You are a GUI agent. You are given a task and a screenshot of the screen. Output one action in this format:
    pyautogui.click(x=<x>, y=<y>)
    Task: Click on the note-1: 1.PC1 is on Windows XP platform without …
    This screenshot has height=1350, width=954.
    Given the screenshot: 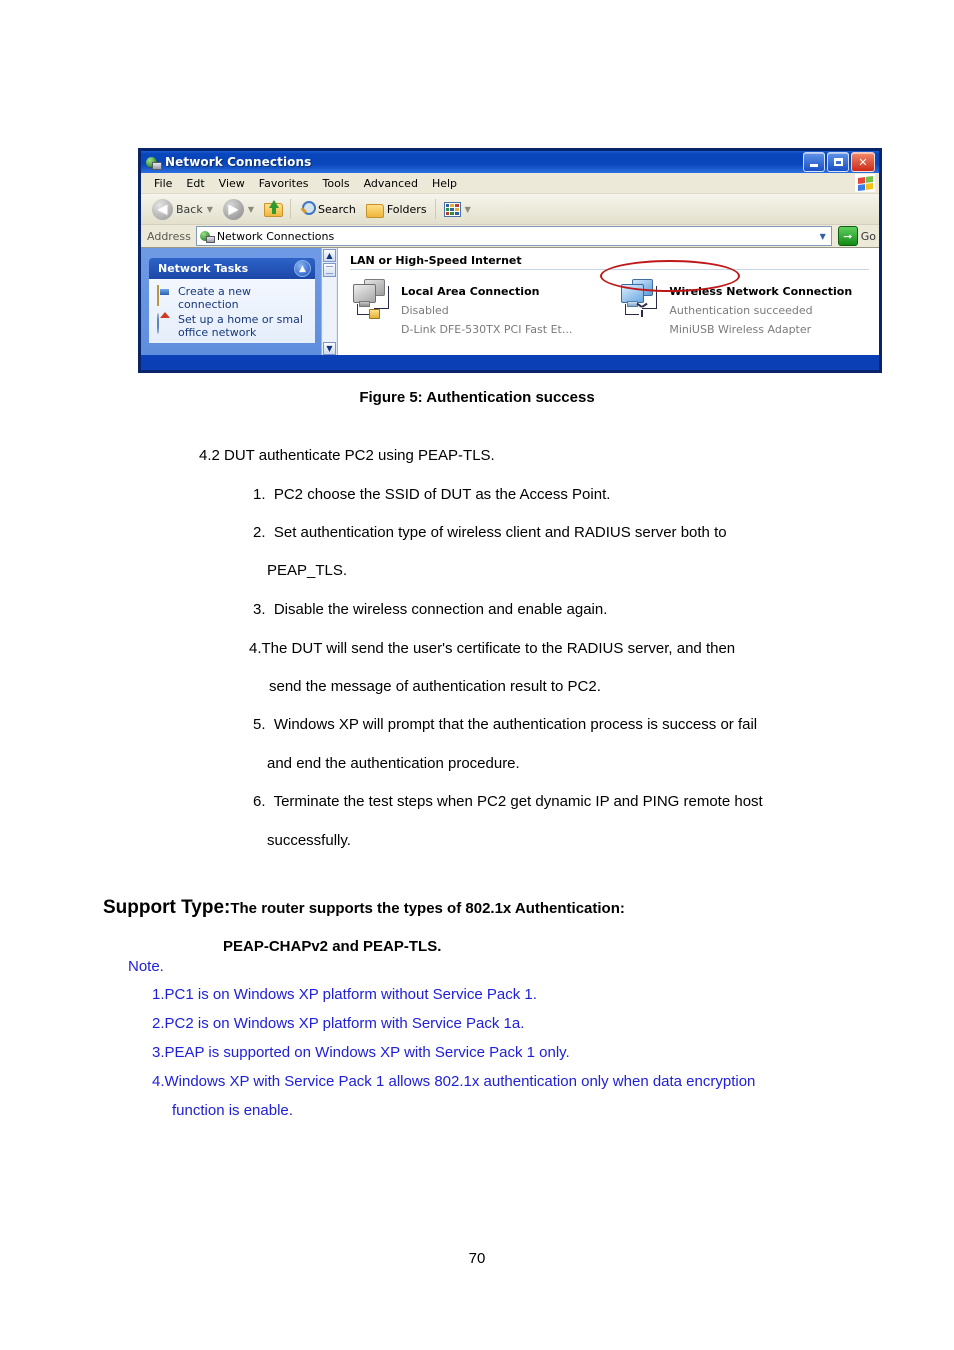 What is the action you would take?
    pyautogui.click(x=344, y=994)
    